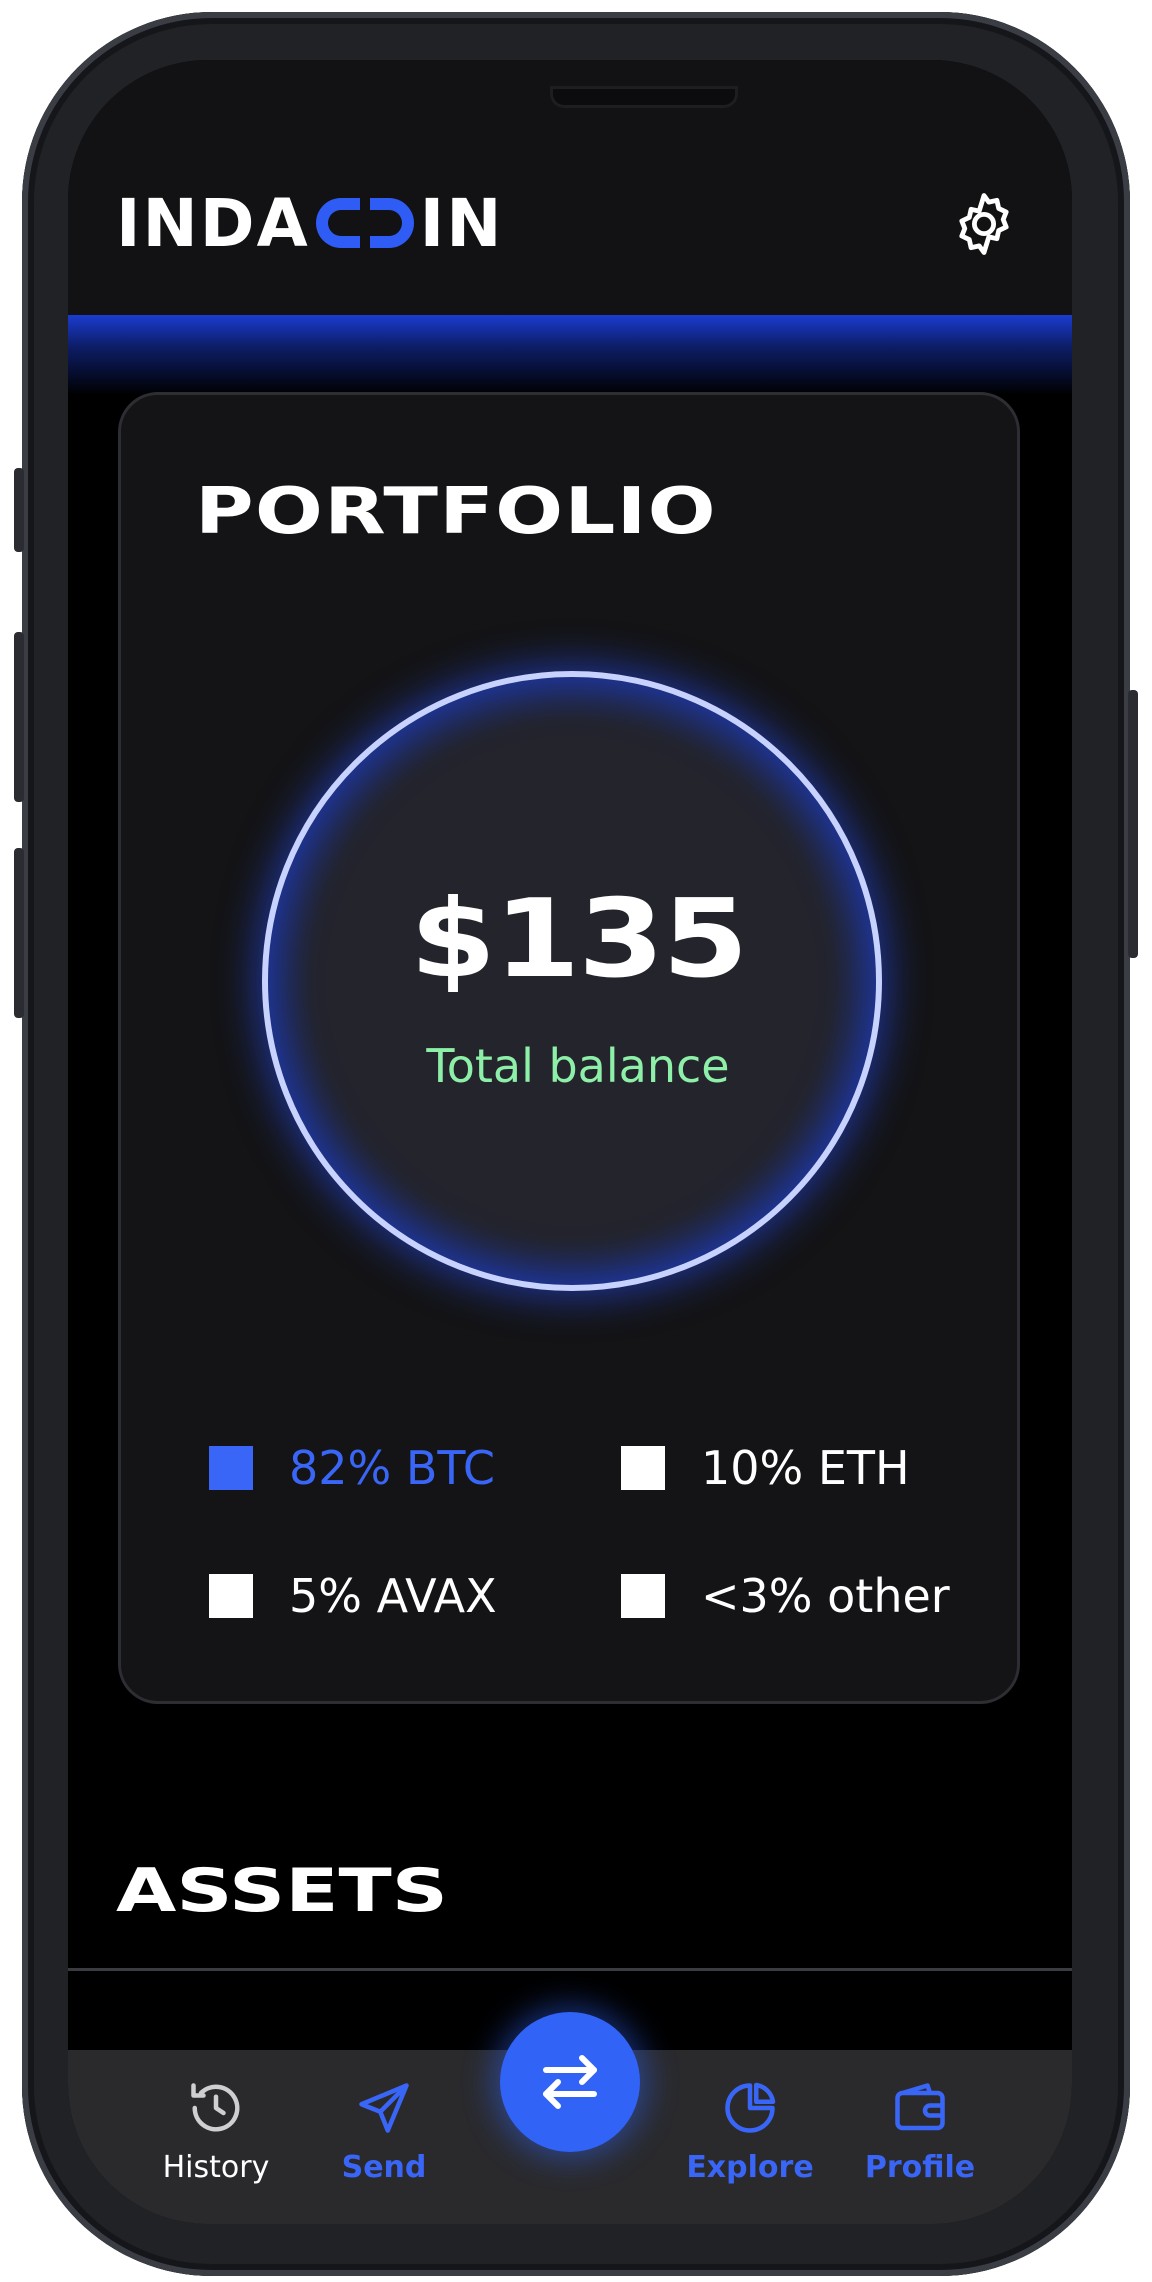  What do you see at coordinates (750, 2107) in the screenshot?
I see `pie-chart-icon` at bounding box center [750, 2107].